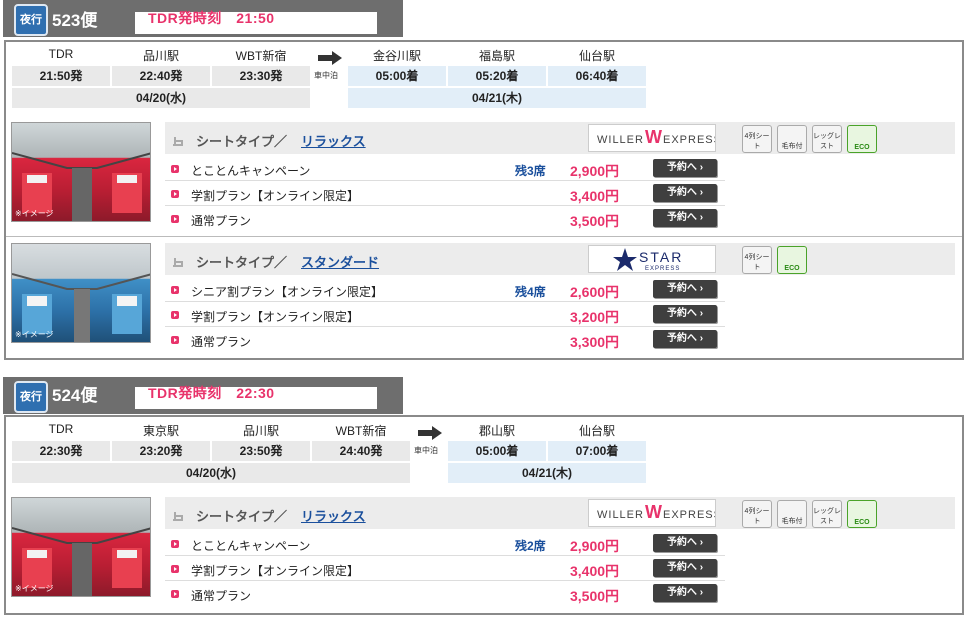 This screenshot has width=970, height=621. I want to click on plan-name: 学割プラン【オンライン限定】, so click(275, 571).